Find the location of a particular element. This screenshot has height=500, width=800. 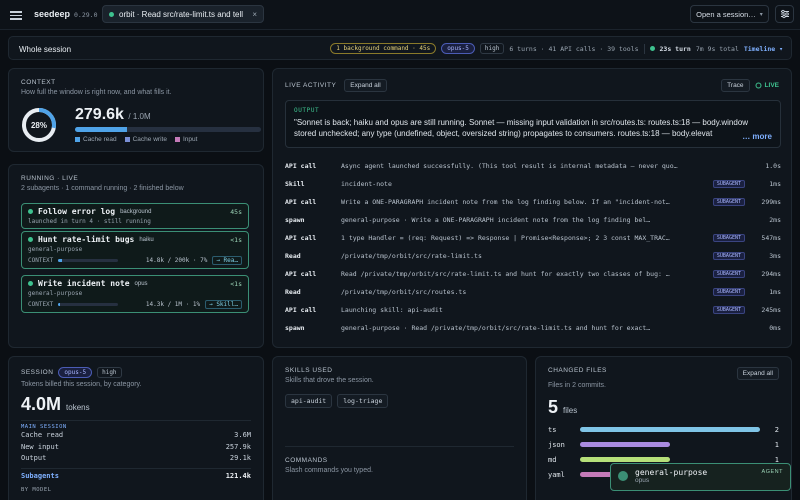

close-icon: × is located at coordinates (254, 14).